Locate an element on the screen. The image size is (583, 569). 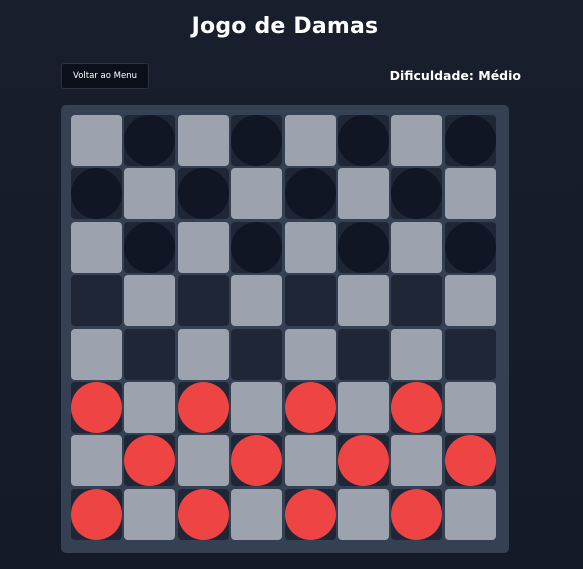
board-square-r8-c2 is located at coordinates (150, 514).